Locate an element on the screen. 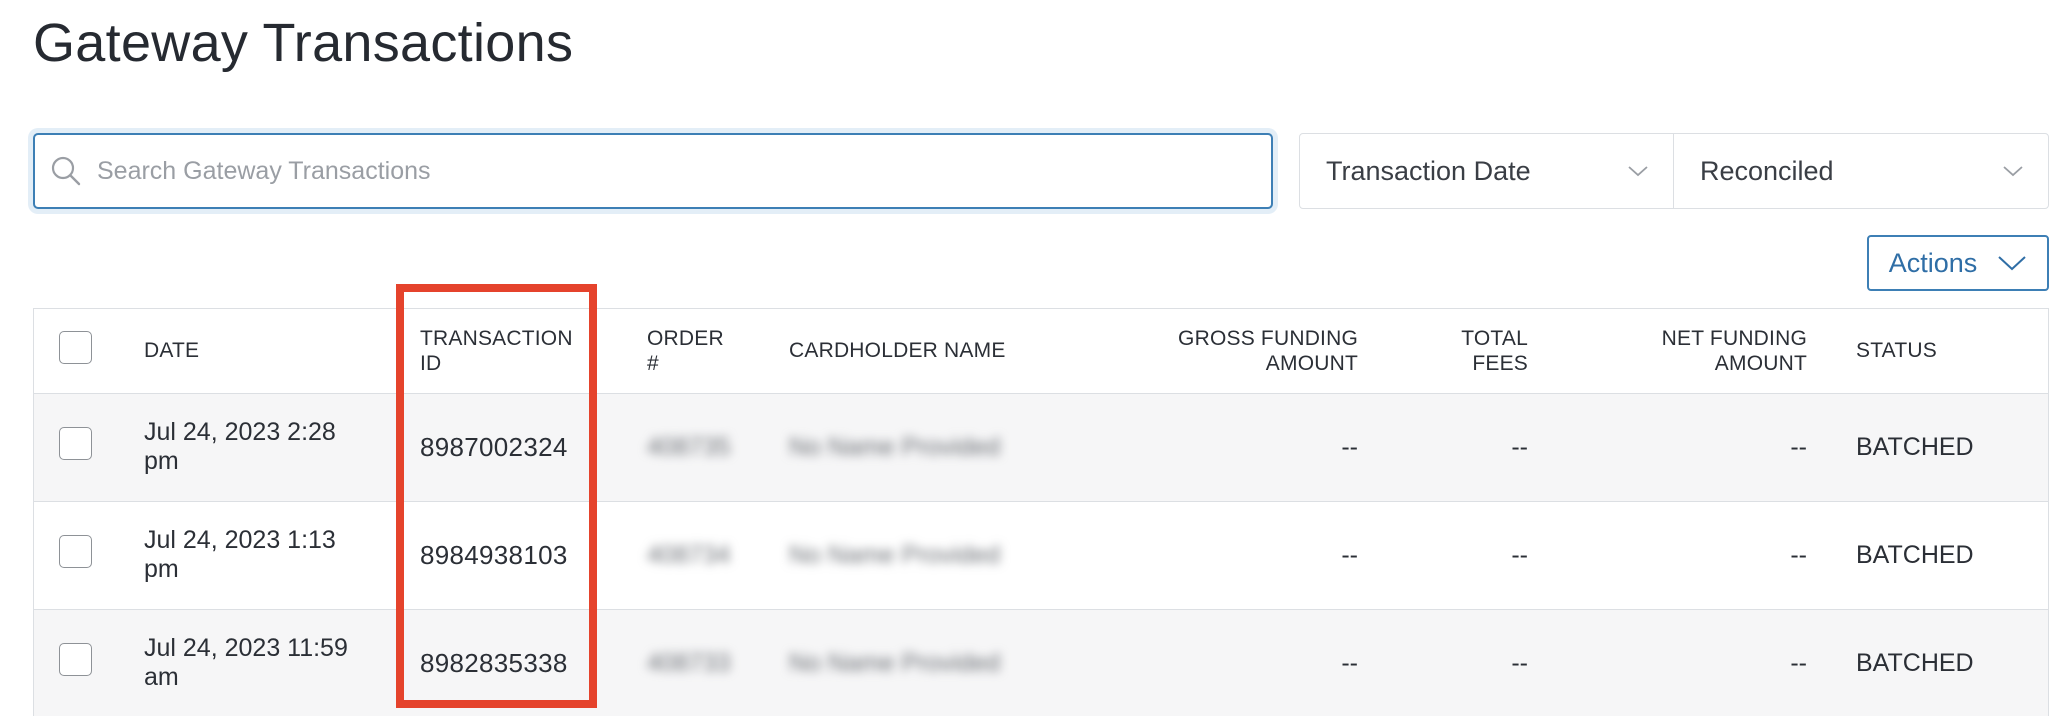 The image size is (2064, 716). column-header-status: STATUS is located at coordinates (1927, 351).